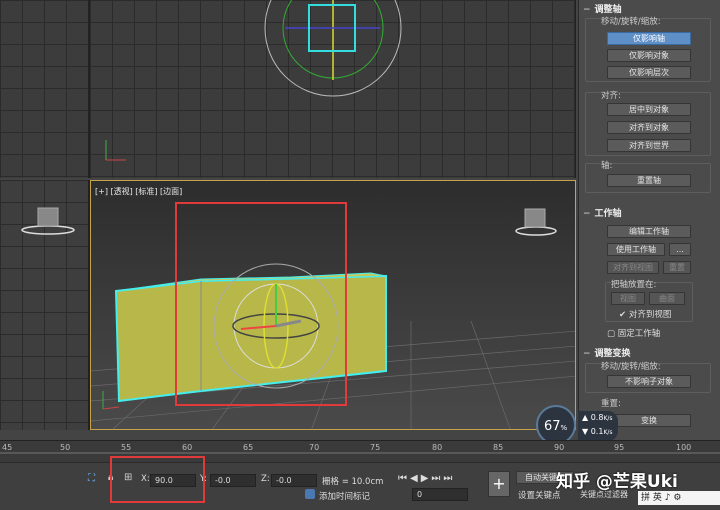 Image resolution: width=720 pixels, height=510 pixels. Describe the element at coordinates (631, 367) in the screenshot. I see `group-label-transform-move: 移动/旋转/缩放:` at that location.